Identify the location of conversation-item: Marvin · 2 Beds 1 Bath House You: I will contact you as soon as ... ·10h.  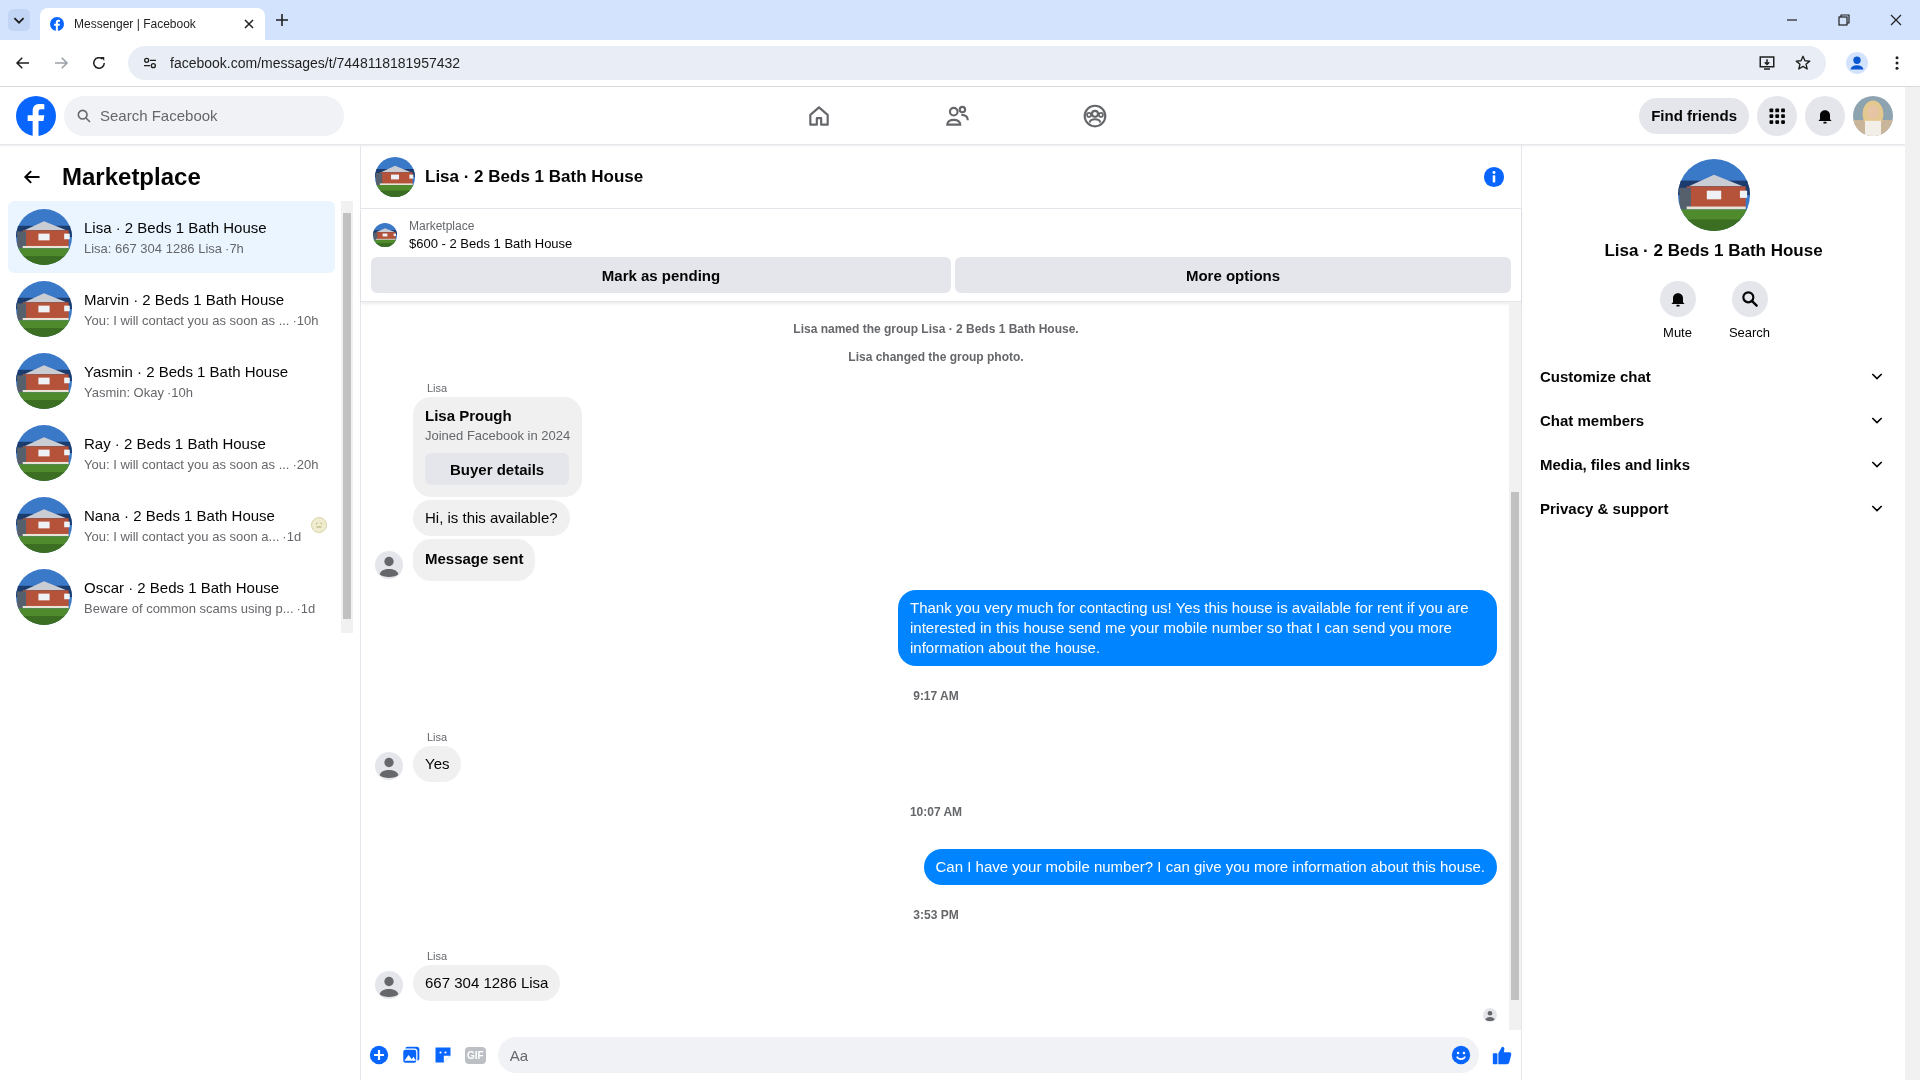
(171, 309).